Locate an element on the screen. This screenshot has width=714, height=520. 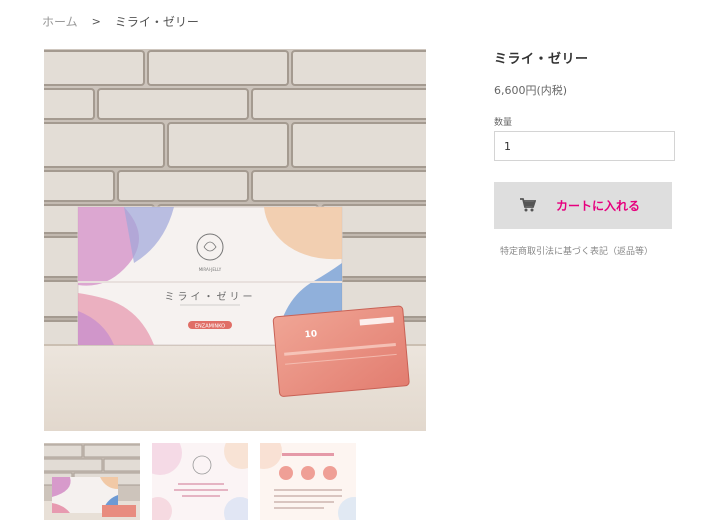
product-title: ミライ・ゼリー is located at coordinates (541, 59).